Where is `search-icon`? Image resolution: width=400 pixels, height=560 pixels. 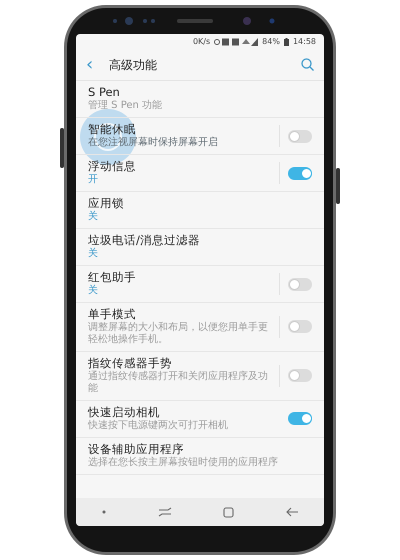 search-icon is located at coordinates (307, 64).